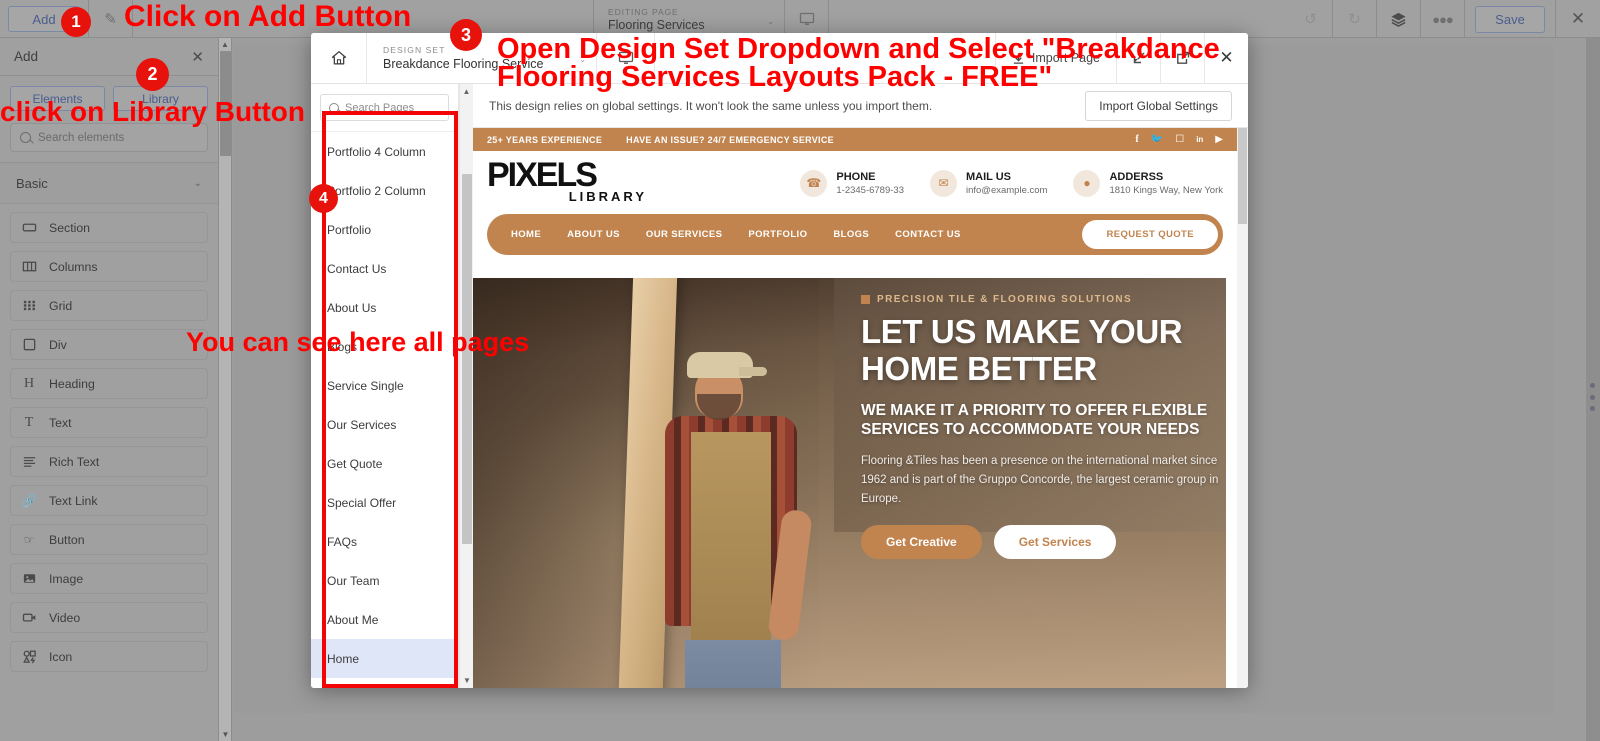  Describe the element at coordinates (1136, 139) in the screenshot. I see `facebook-icon: f` at that location.